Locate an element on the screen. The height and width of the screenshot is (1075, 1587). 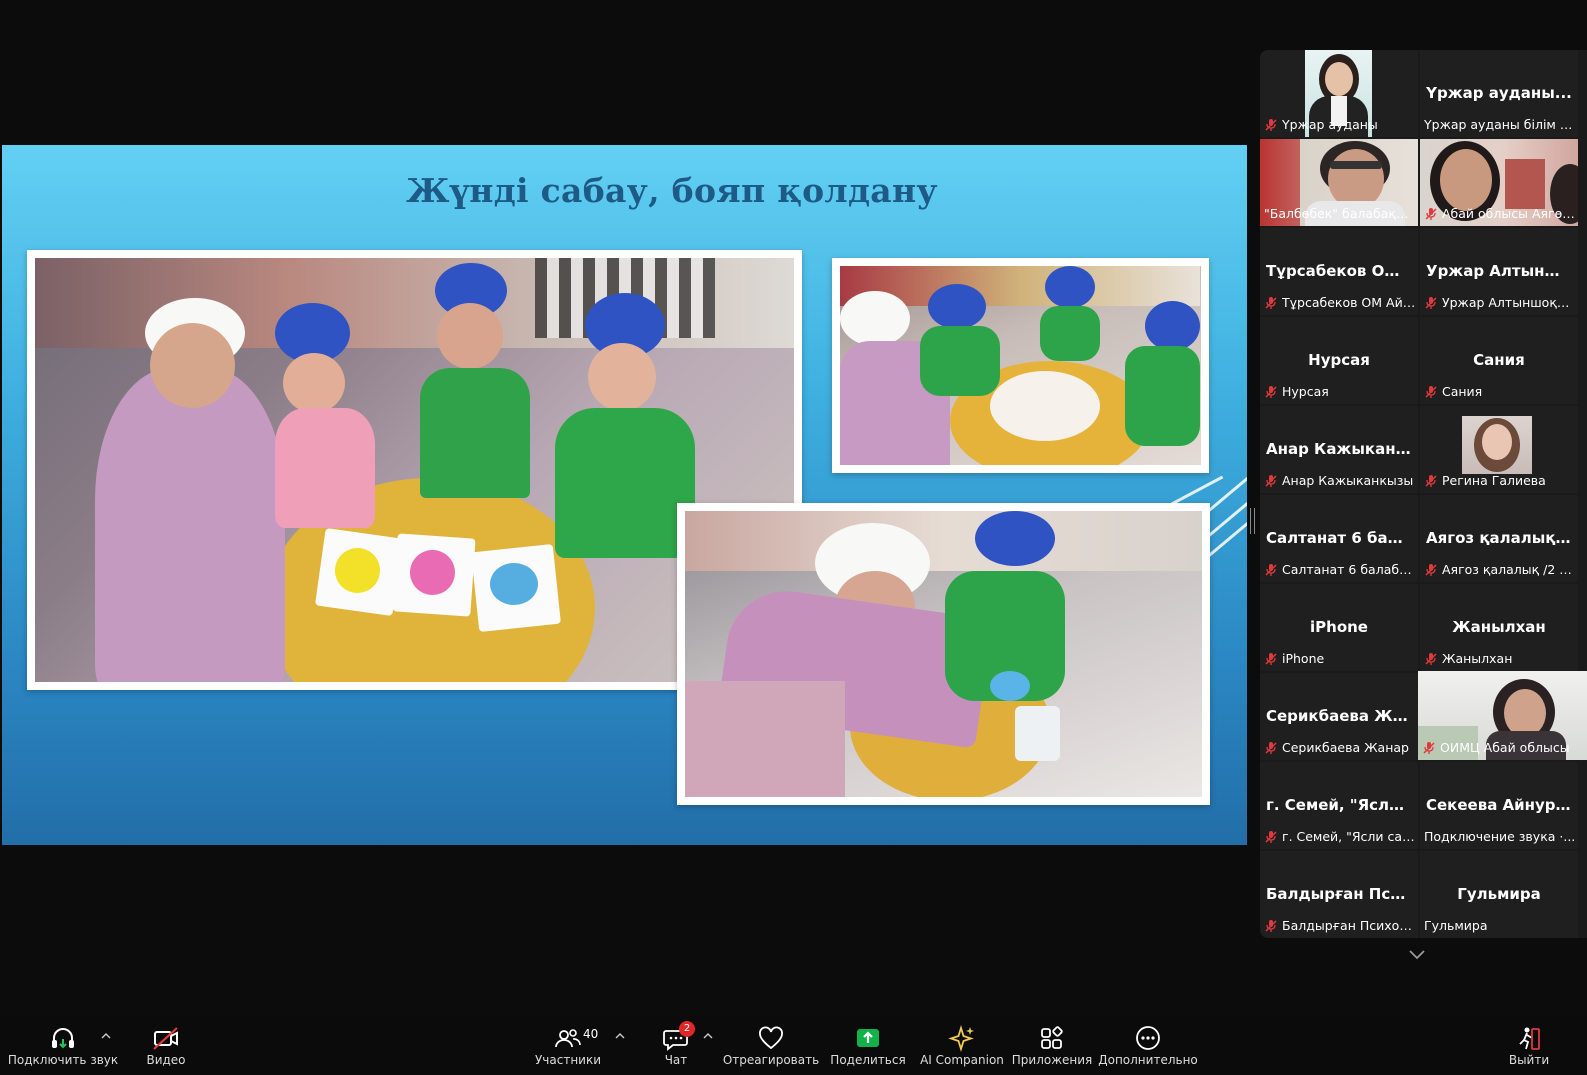
participant-tile: iPhone iPhone is located at coordinates (1339, 627).